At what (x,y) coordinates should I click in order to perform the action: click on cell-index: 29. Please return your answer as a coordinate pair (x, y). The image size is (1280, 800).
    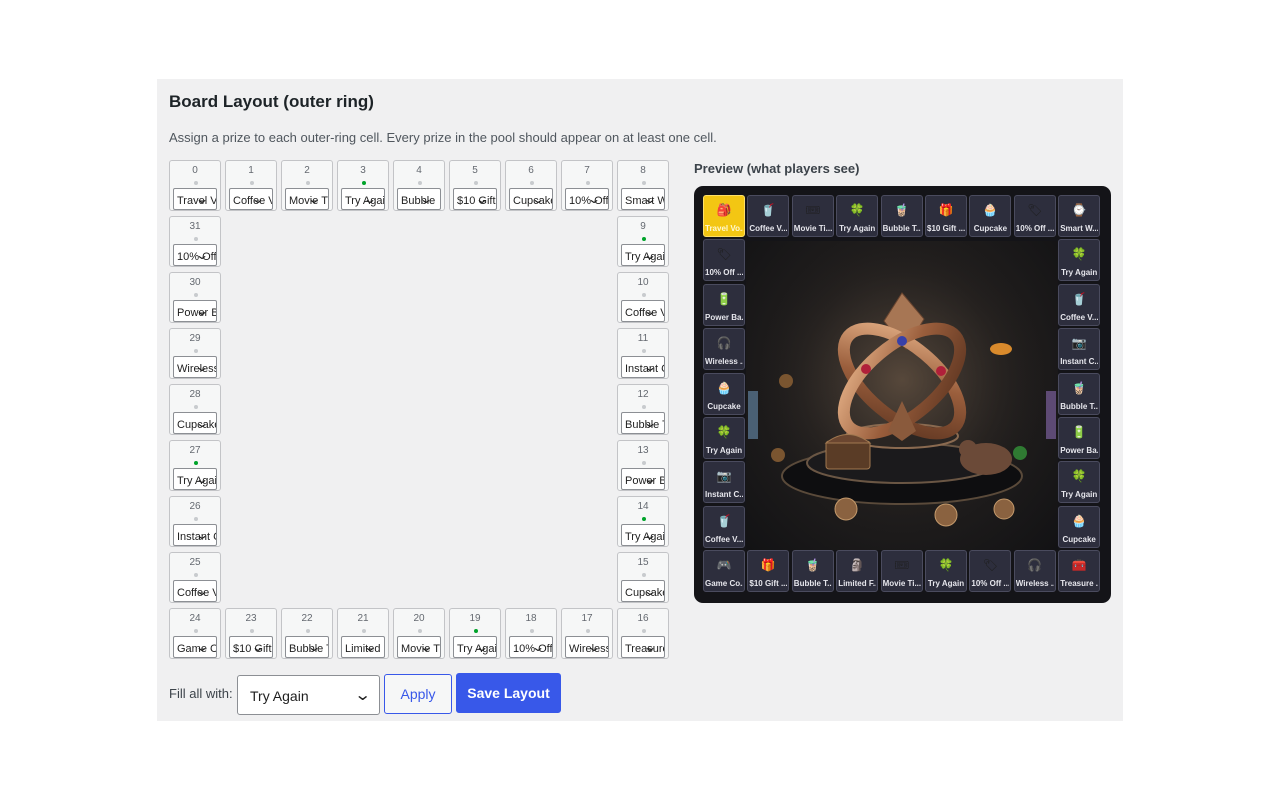
    Looking at the image, I should click on (195, 338).